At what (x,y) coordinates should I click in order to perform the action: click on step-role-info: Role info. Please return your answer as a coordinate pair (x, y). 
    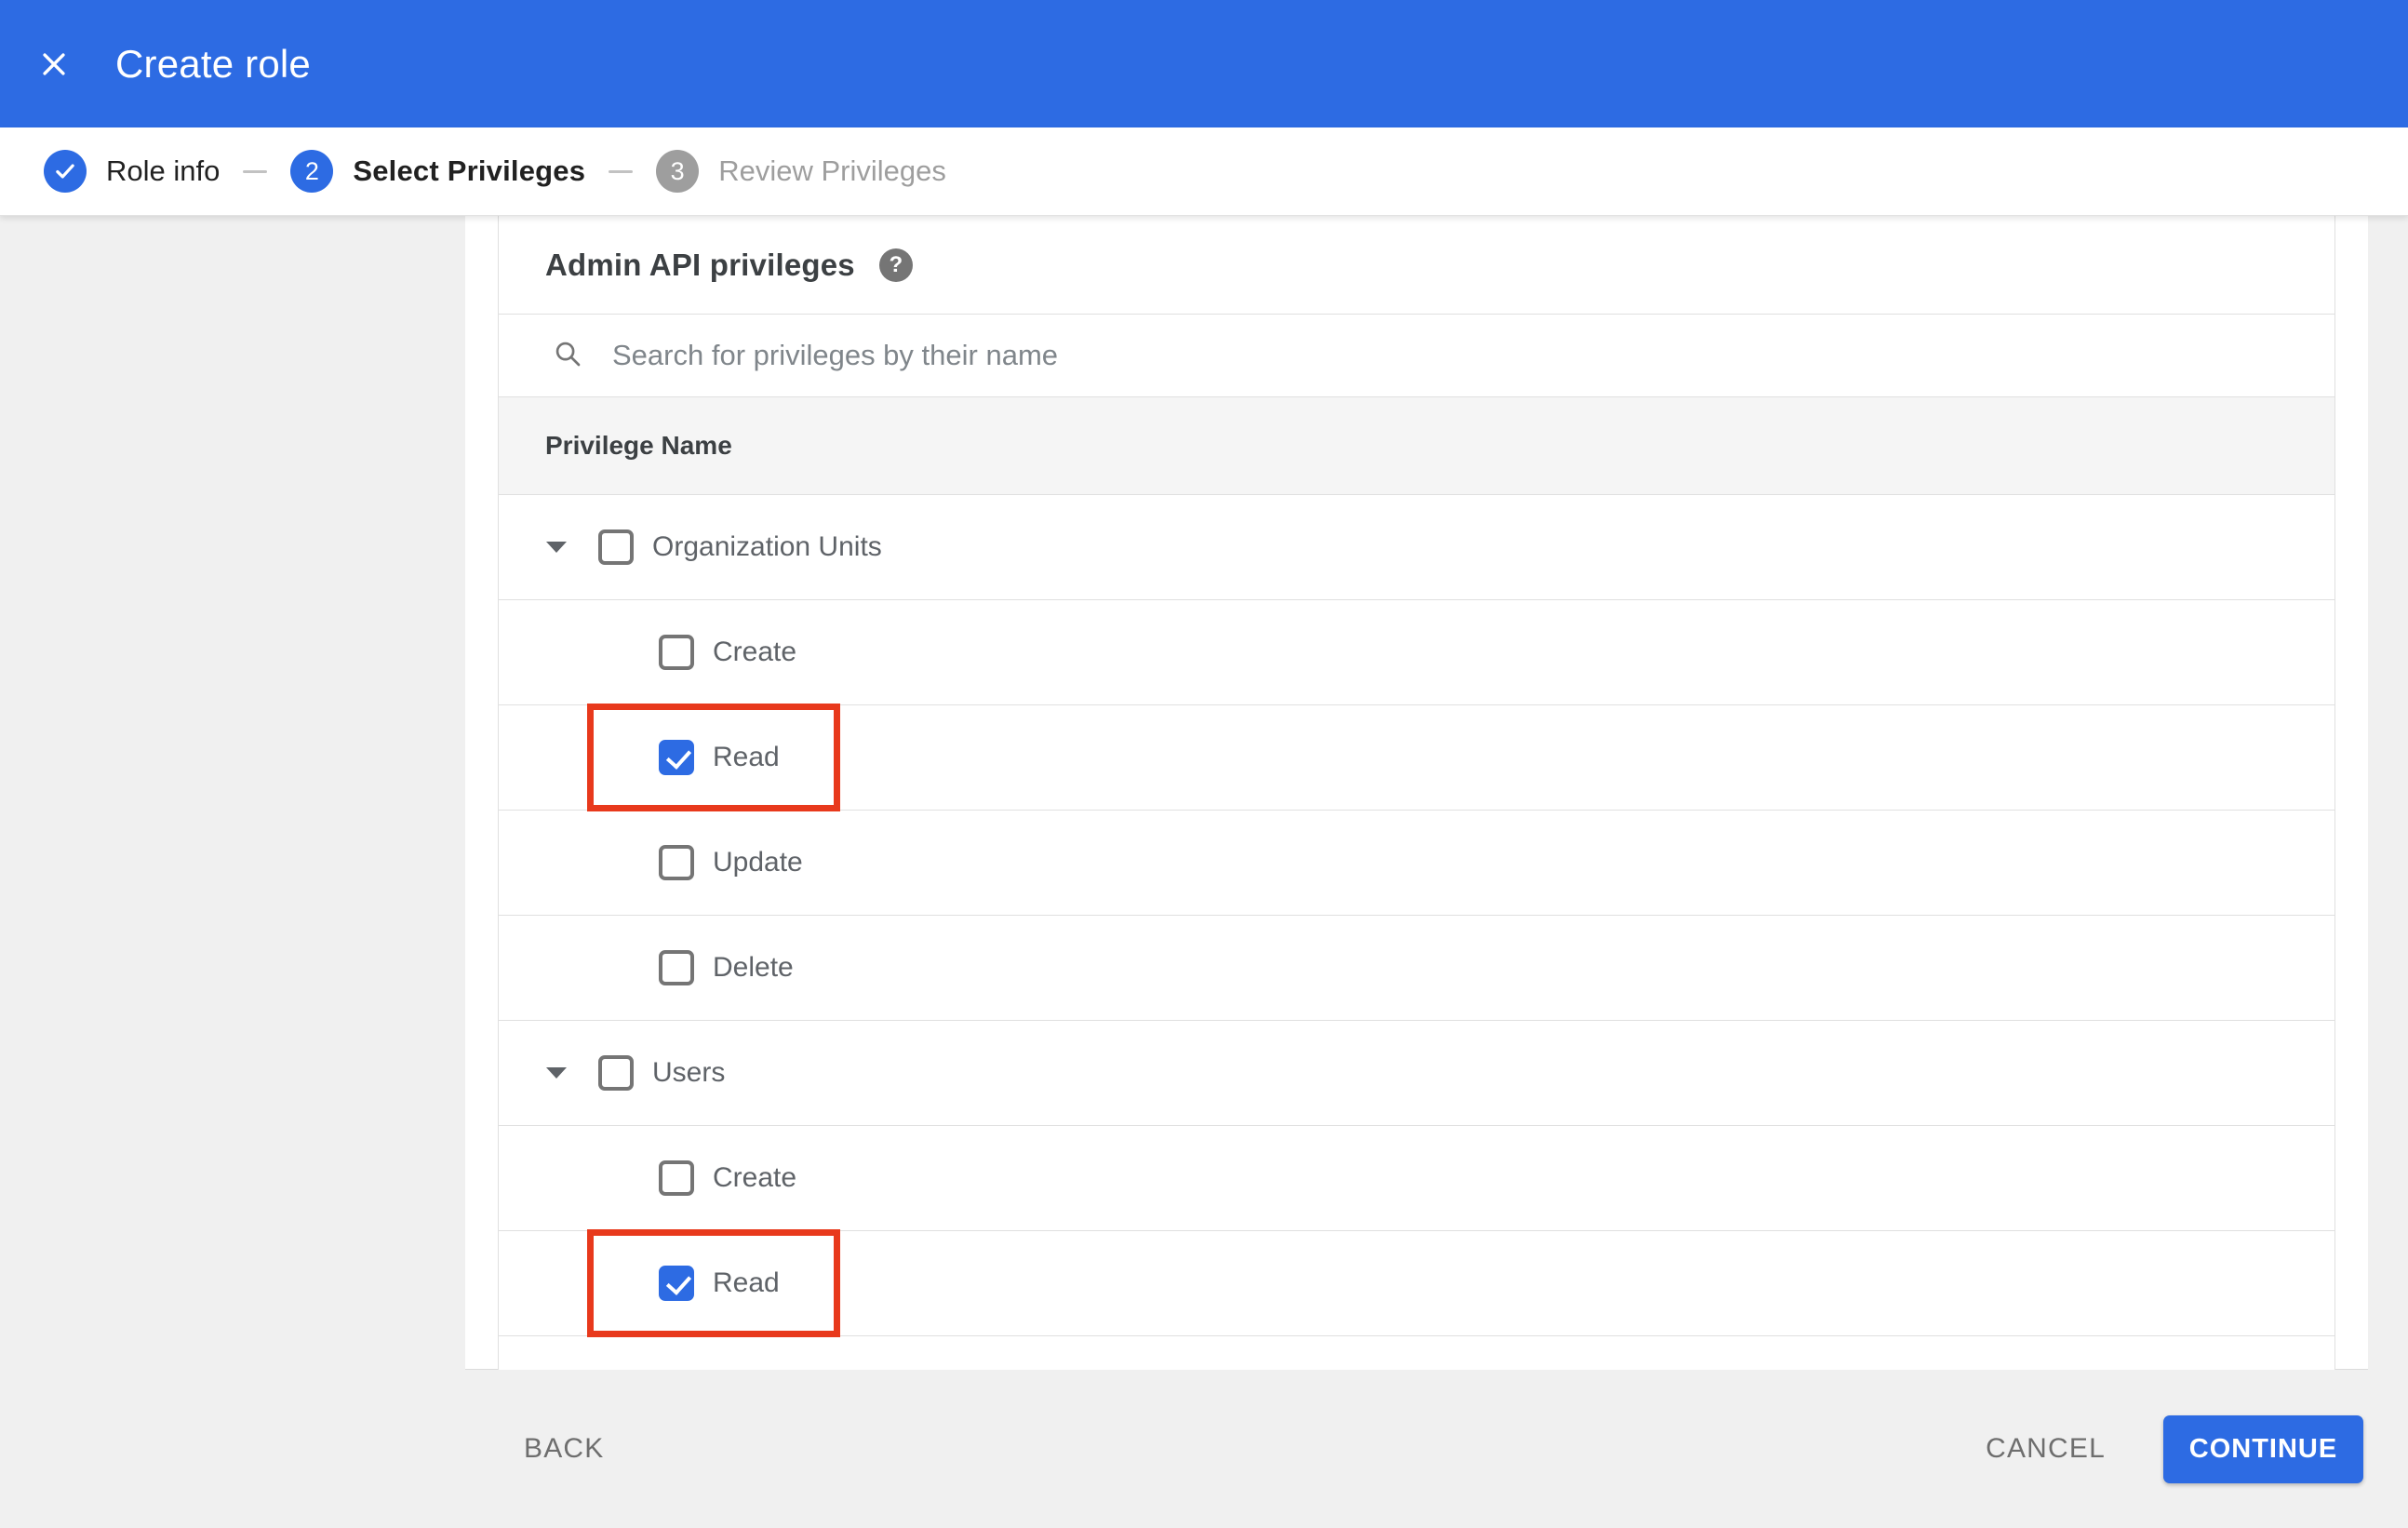
    Looking at the image, I should click on (132, 171).